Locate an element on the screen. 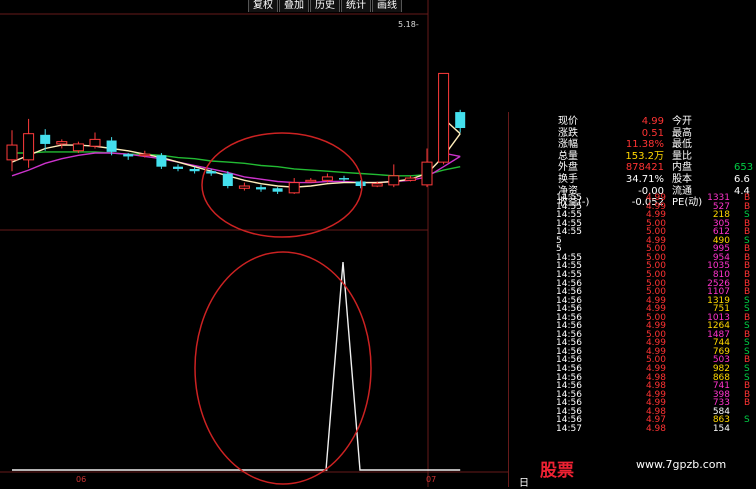  quote-row: 换手 34.71% 股本 6.6 is located at coordinates (632, 180).